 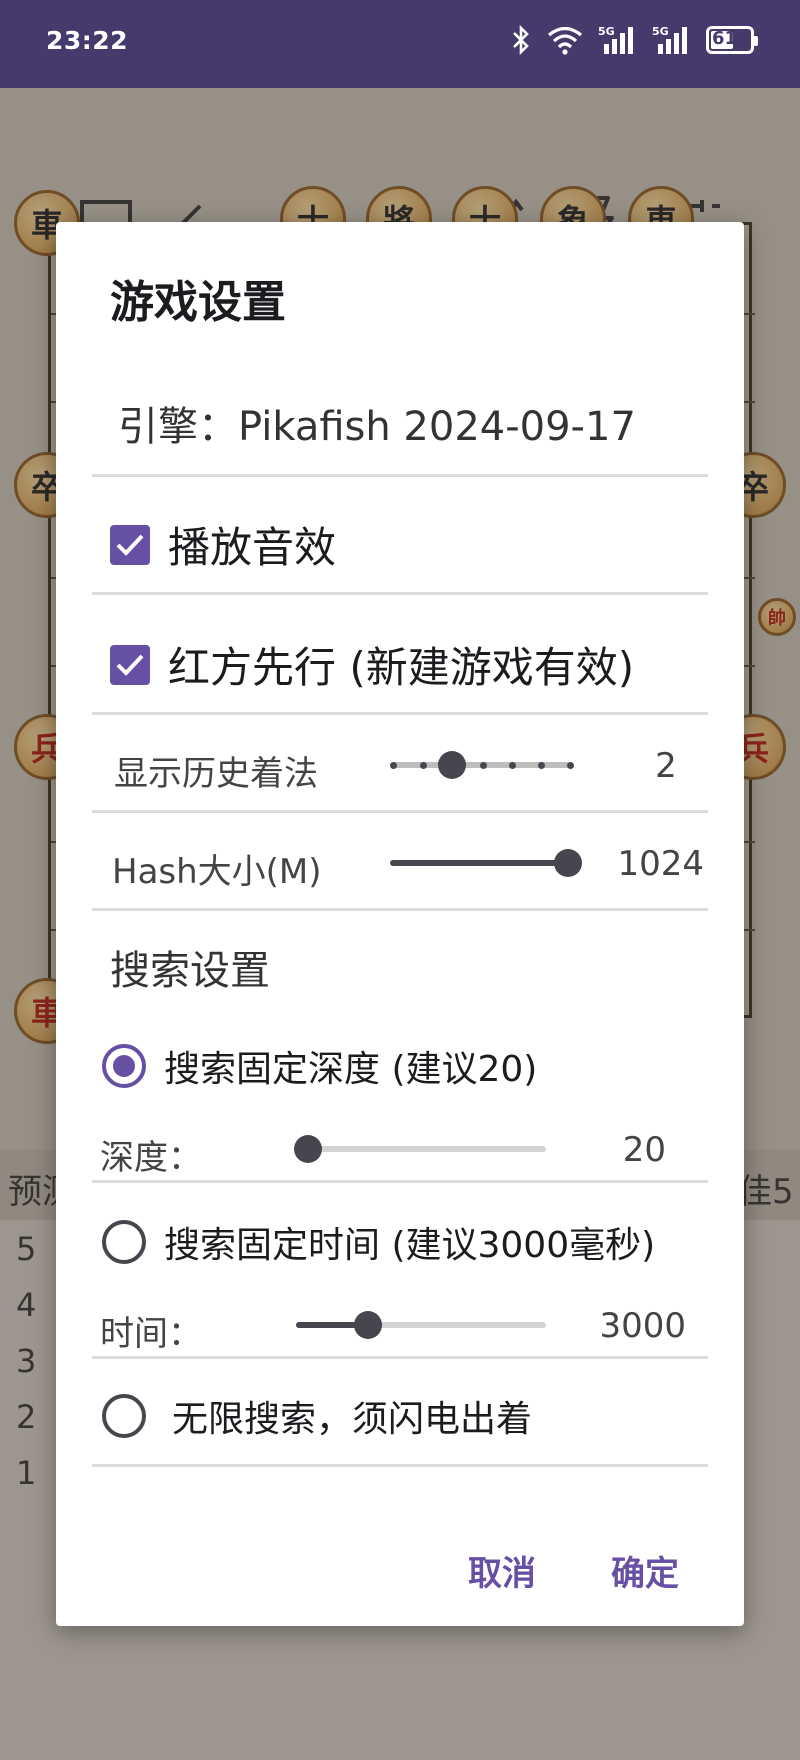 What do you see at coordinates (252, 547) in the screenshot?
I see `sound-checkbox-label: 播放音效` at bounding box center [252, 547].